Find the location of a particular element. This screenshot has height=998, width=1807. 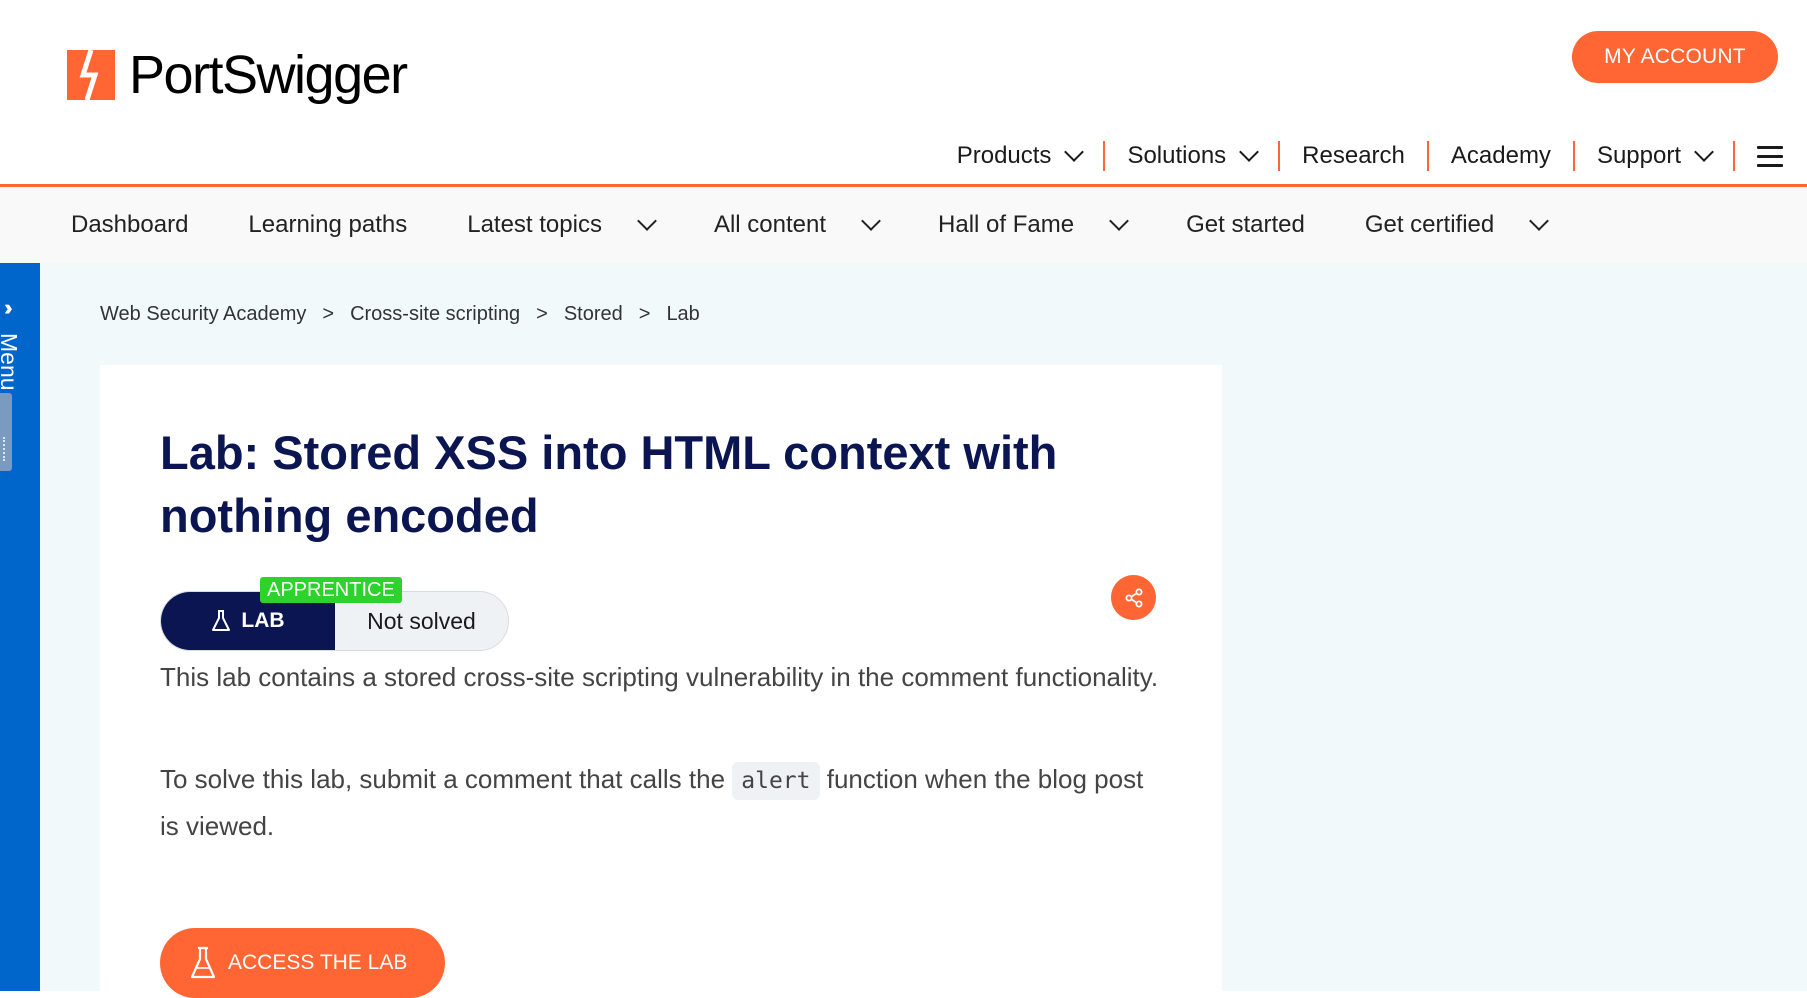

subnav-item-label: Hall of Fame is located at coordinates (1006, 224).